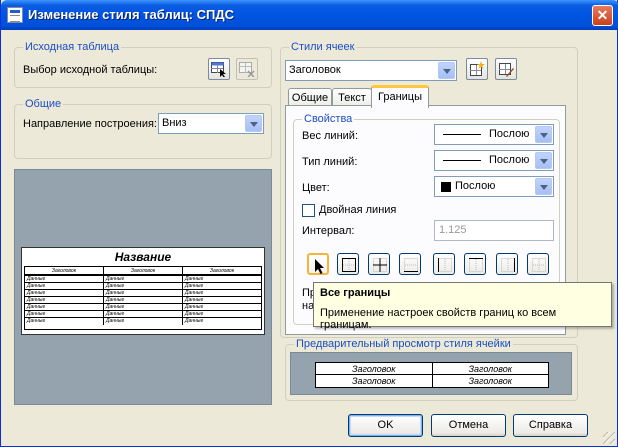 This screenshot has width=618, height=447. I want to click on right-border-button, so click(507, 264).